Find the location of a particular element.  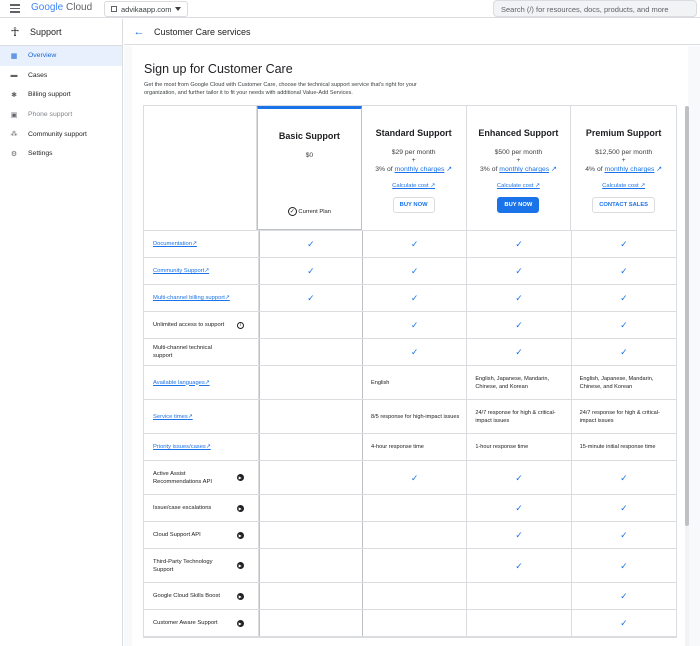

feature-cell: Community Support ↗ is located at coordinates (201, 271).